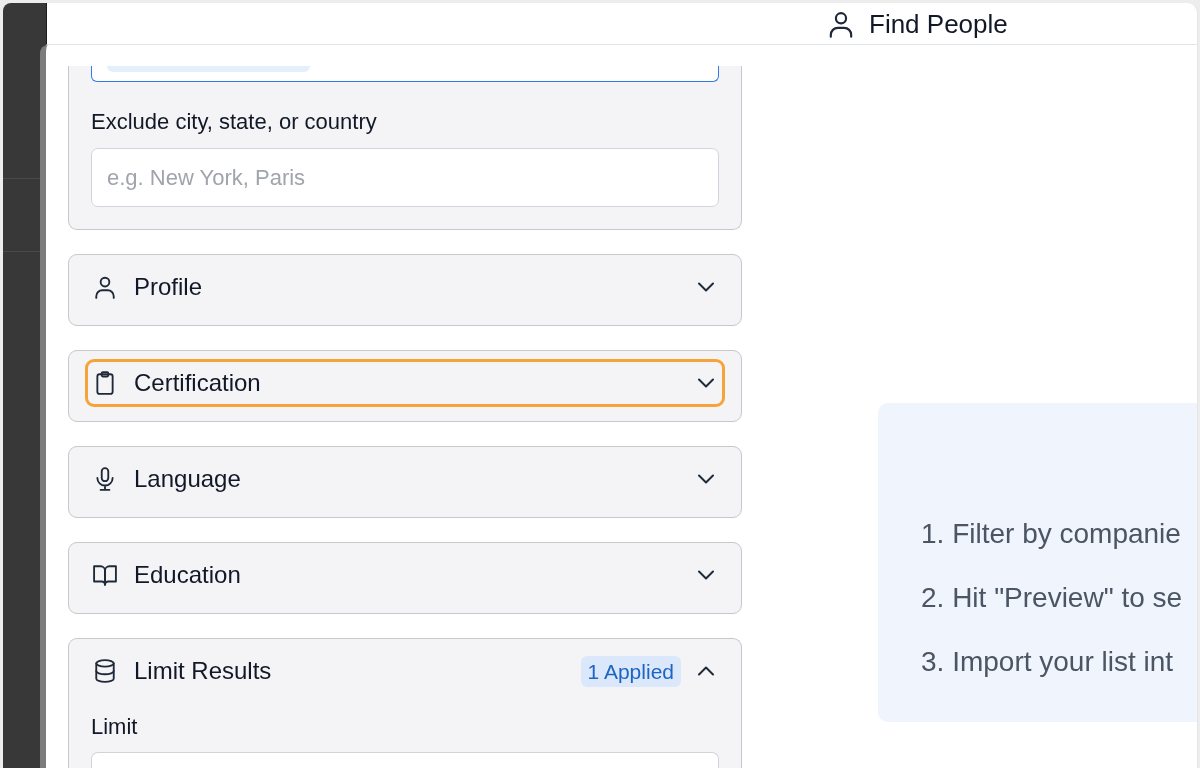 The image size is (1200, 768). What do you see at coordinates (105, 671) in the screenshot?
I see `database-icon` at bounding box center [105, 671].